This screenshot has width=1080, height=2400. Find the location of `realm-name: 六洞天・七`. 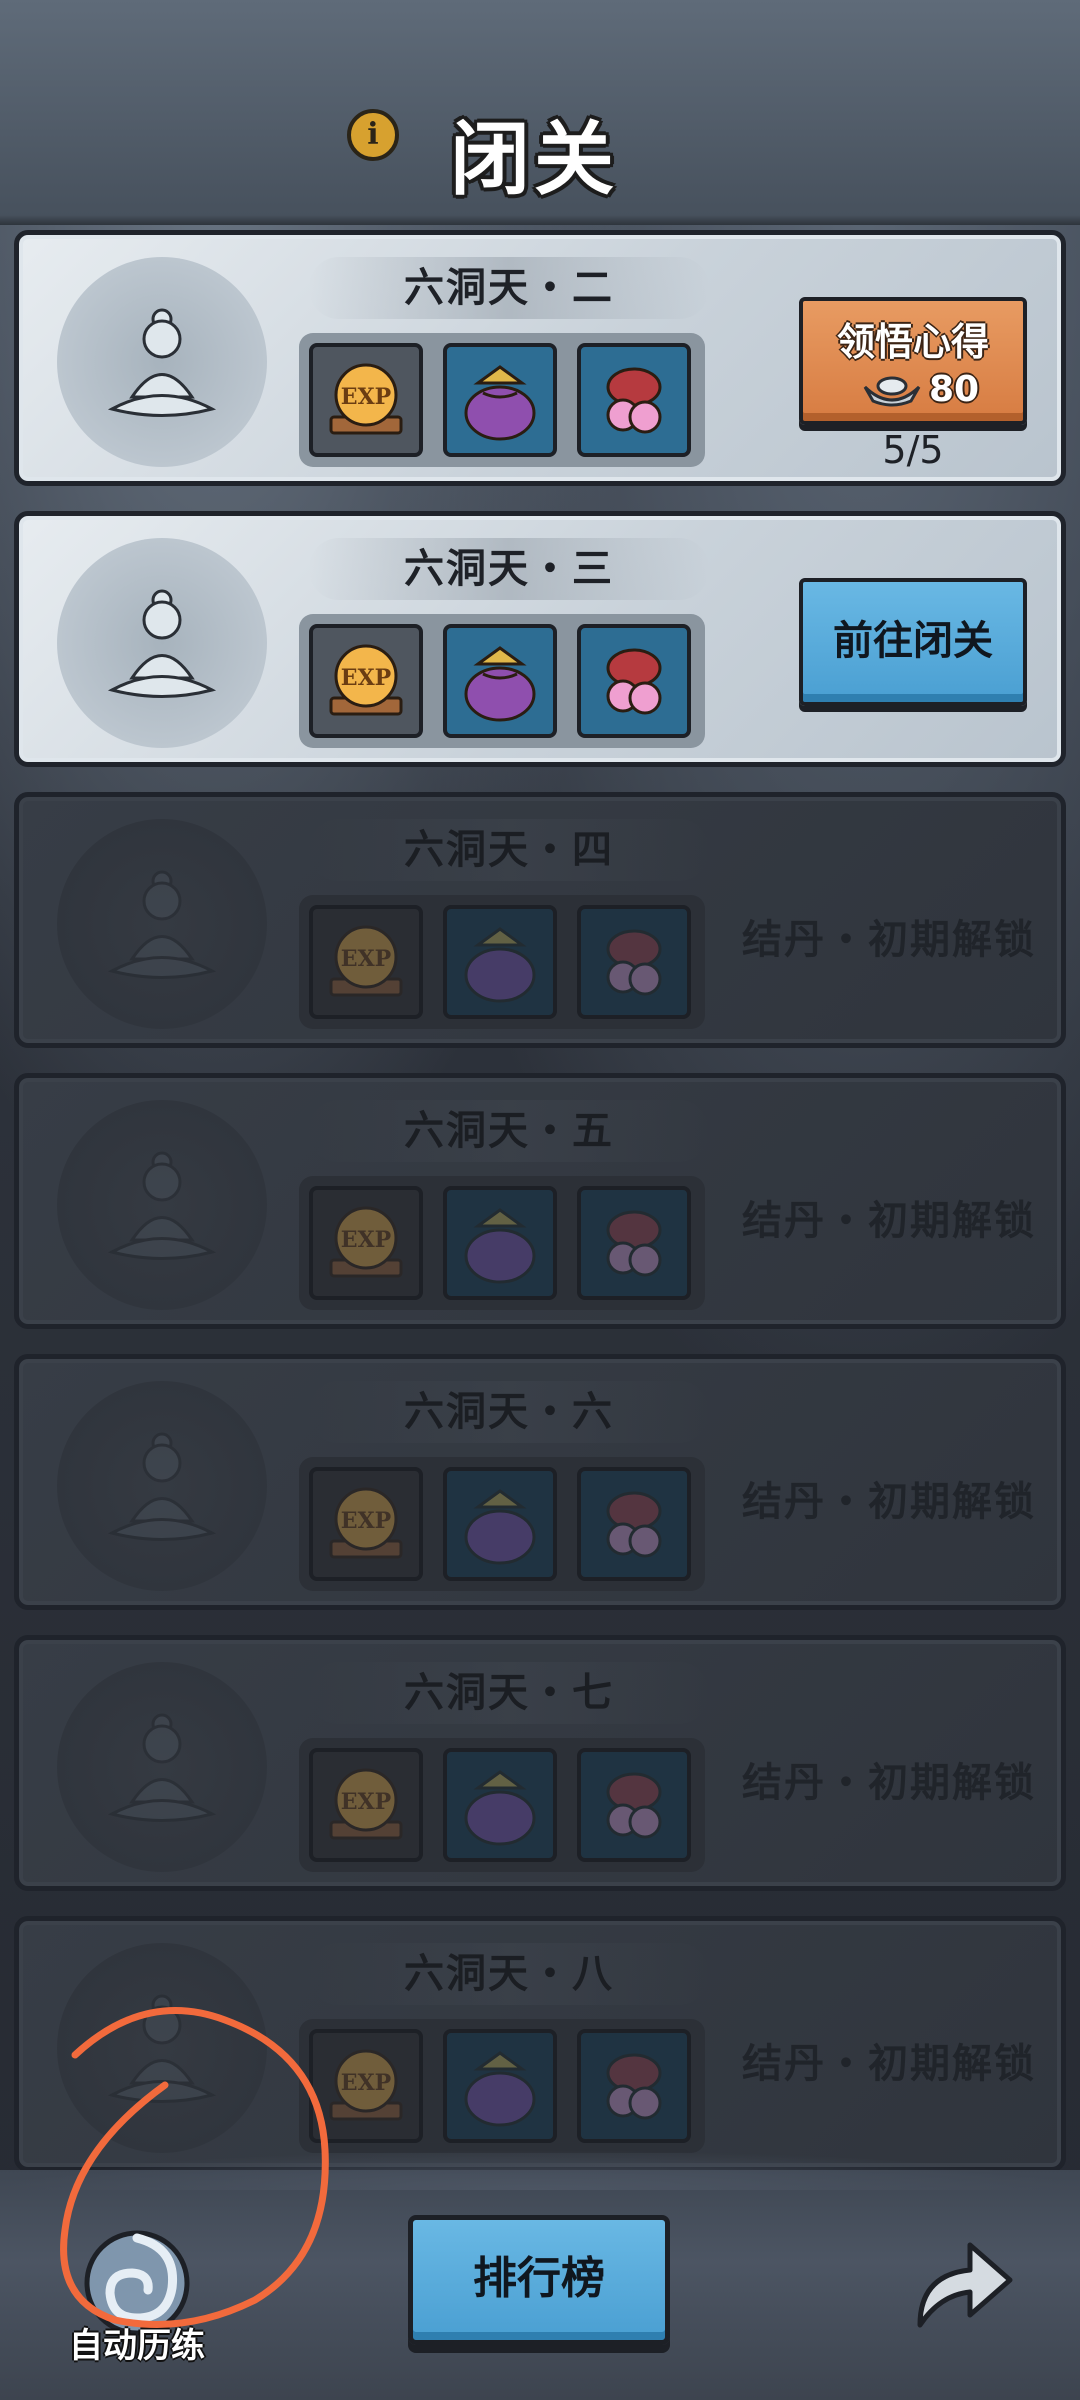

realm-name: 六洞天・七 is located at coordinates (509, 1692).